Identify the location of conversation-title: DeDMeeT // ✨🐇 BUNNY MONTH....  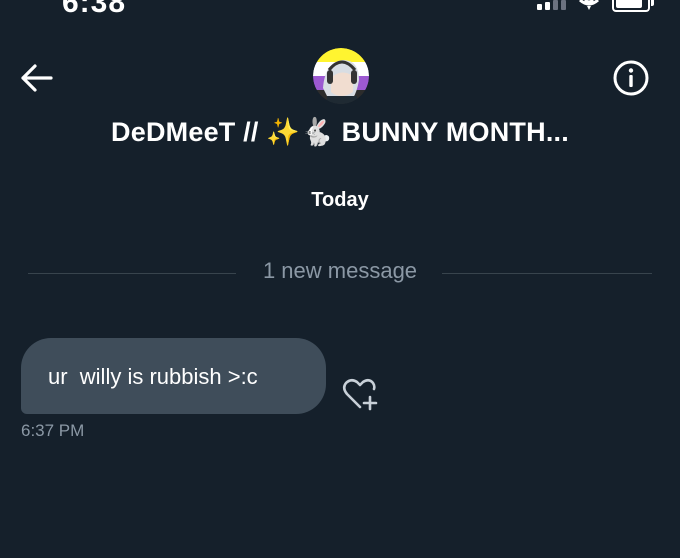
(340, 132).